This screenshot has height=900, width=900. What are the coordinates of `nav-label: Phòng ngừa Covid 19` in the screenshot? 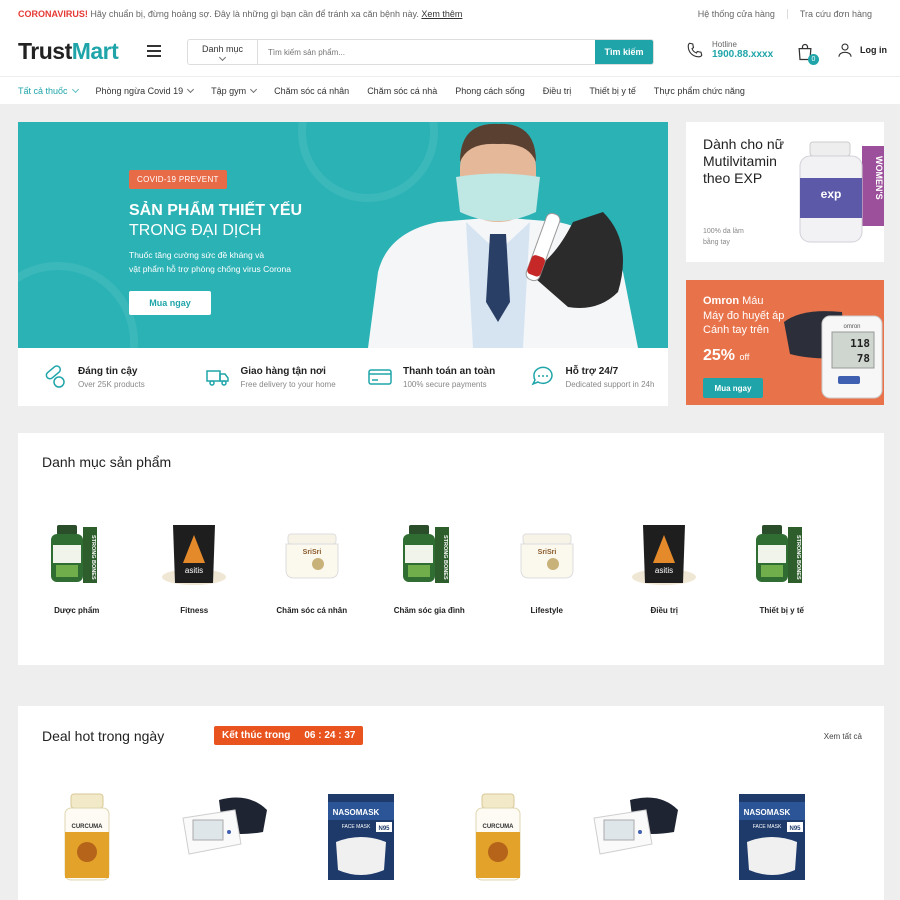 It's located at (139, 90).